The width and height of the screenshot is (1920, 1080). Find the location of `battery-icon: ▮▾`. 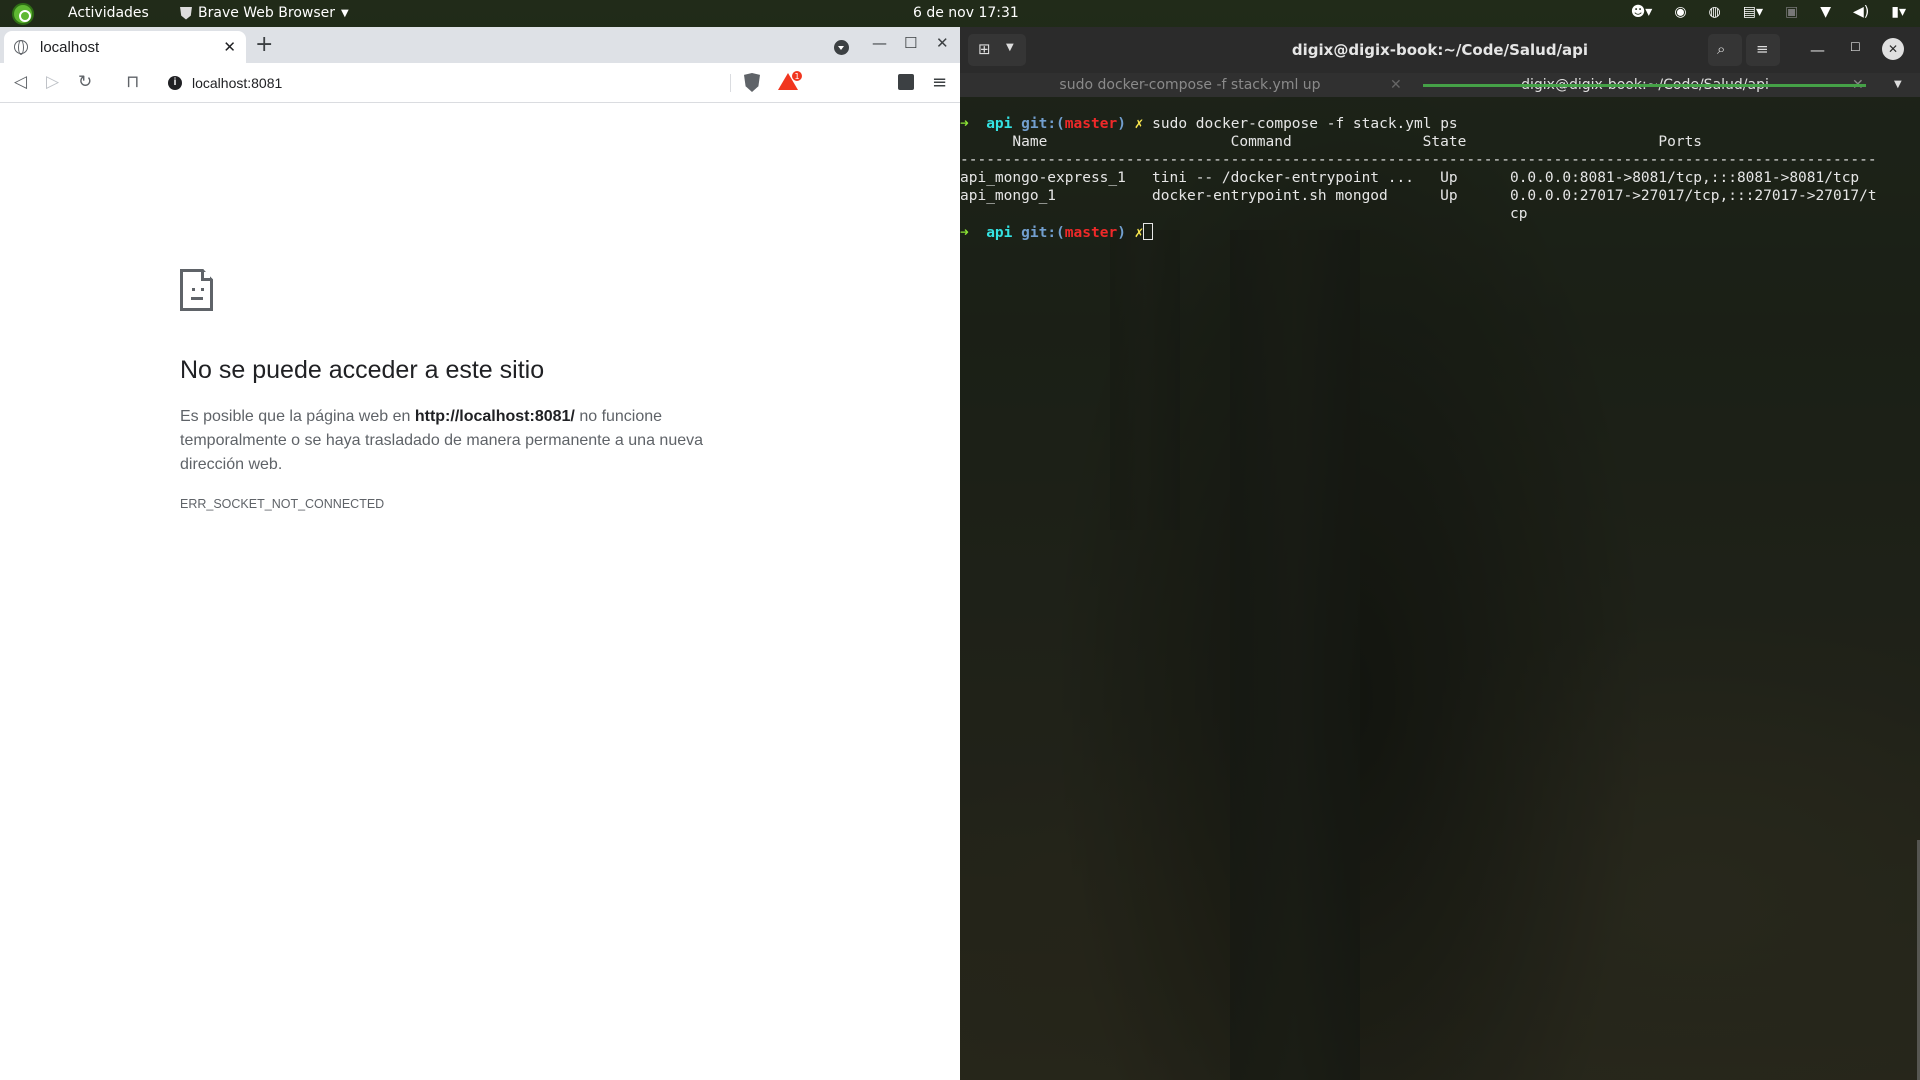

battery-icon: ▮▾ is located at coordinates (1898, 12).